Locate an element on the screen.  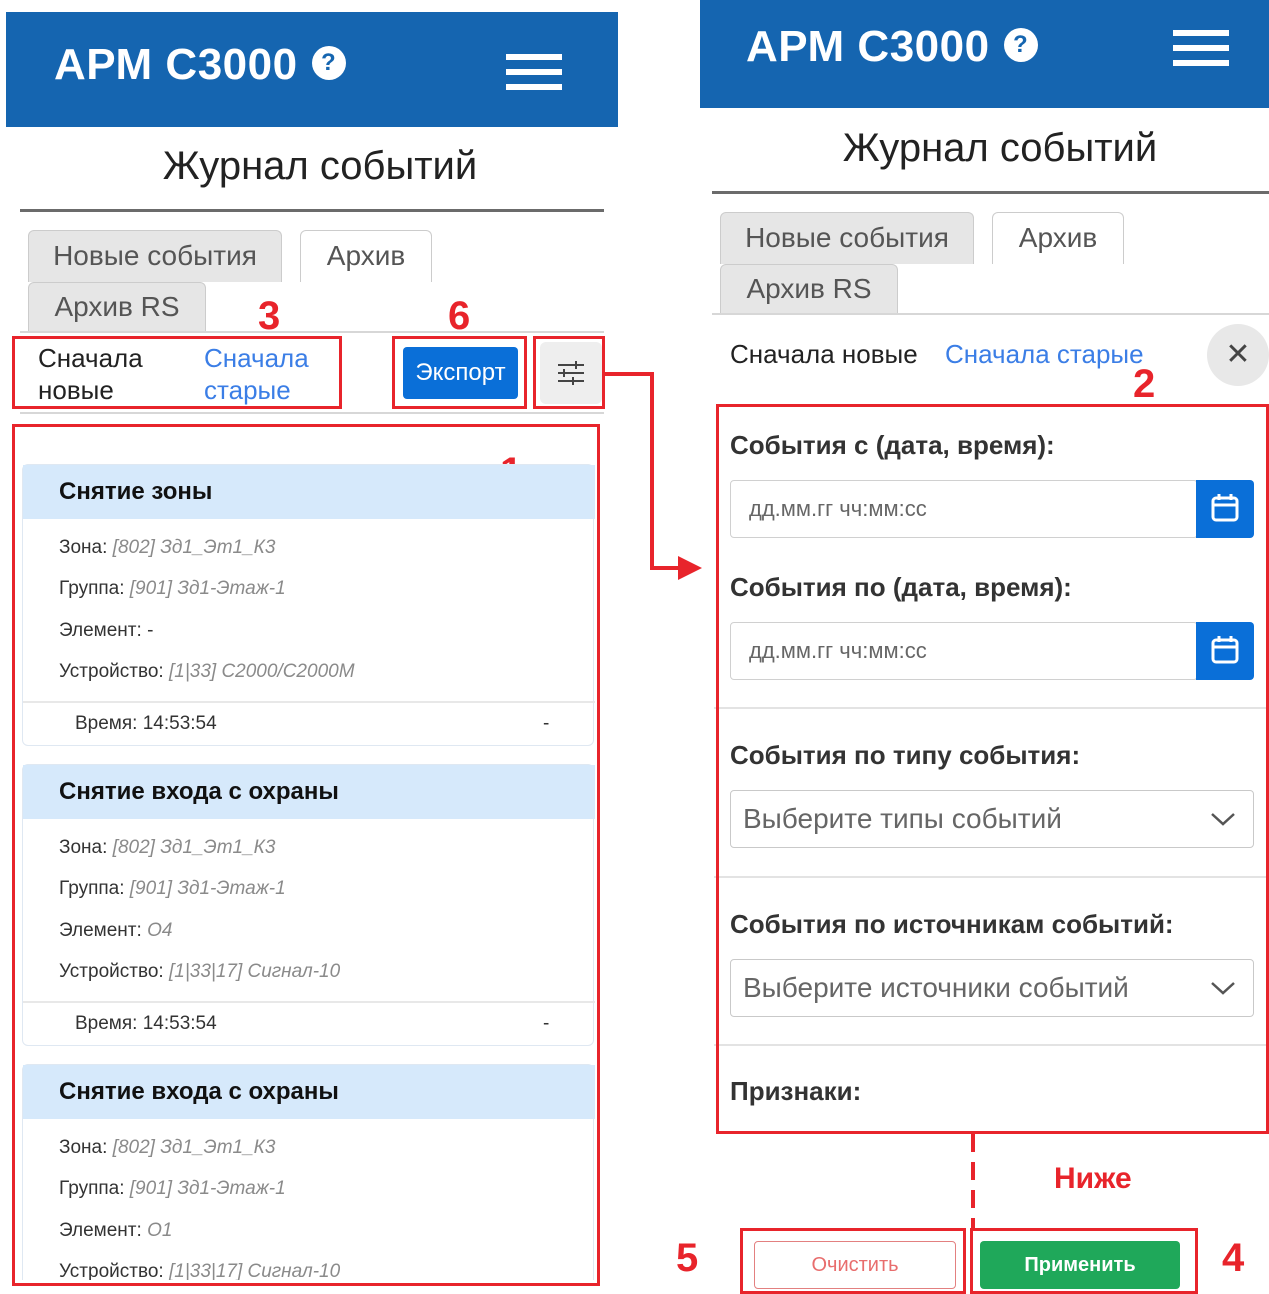
annotation-box-filter-toggle is located at coordinates (569, 372).